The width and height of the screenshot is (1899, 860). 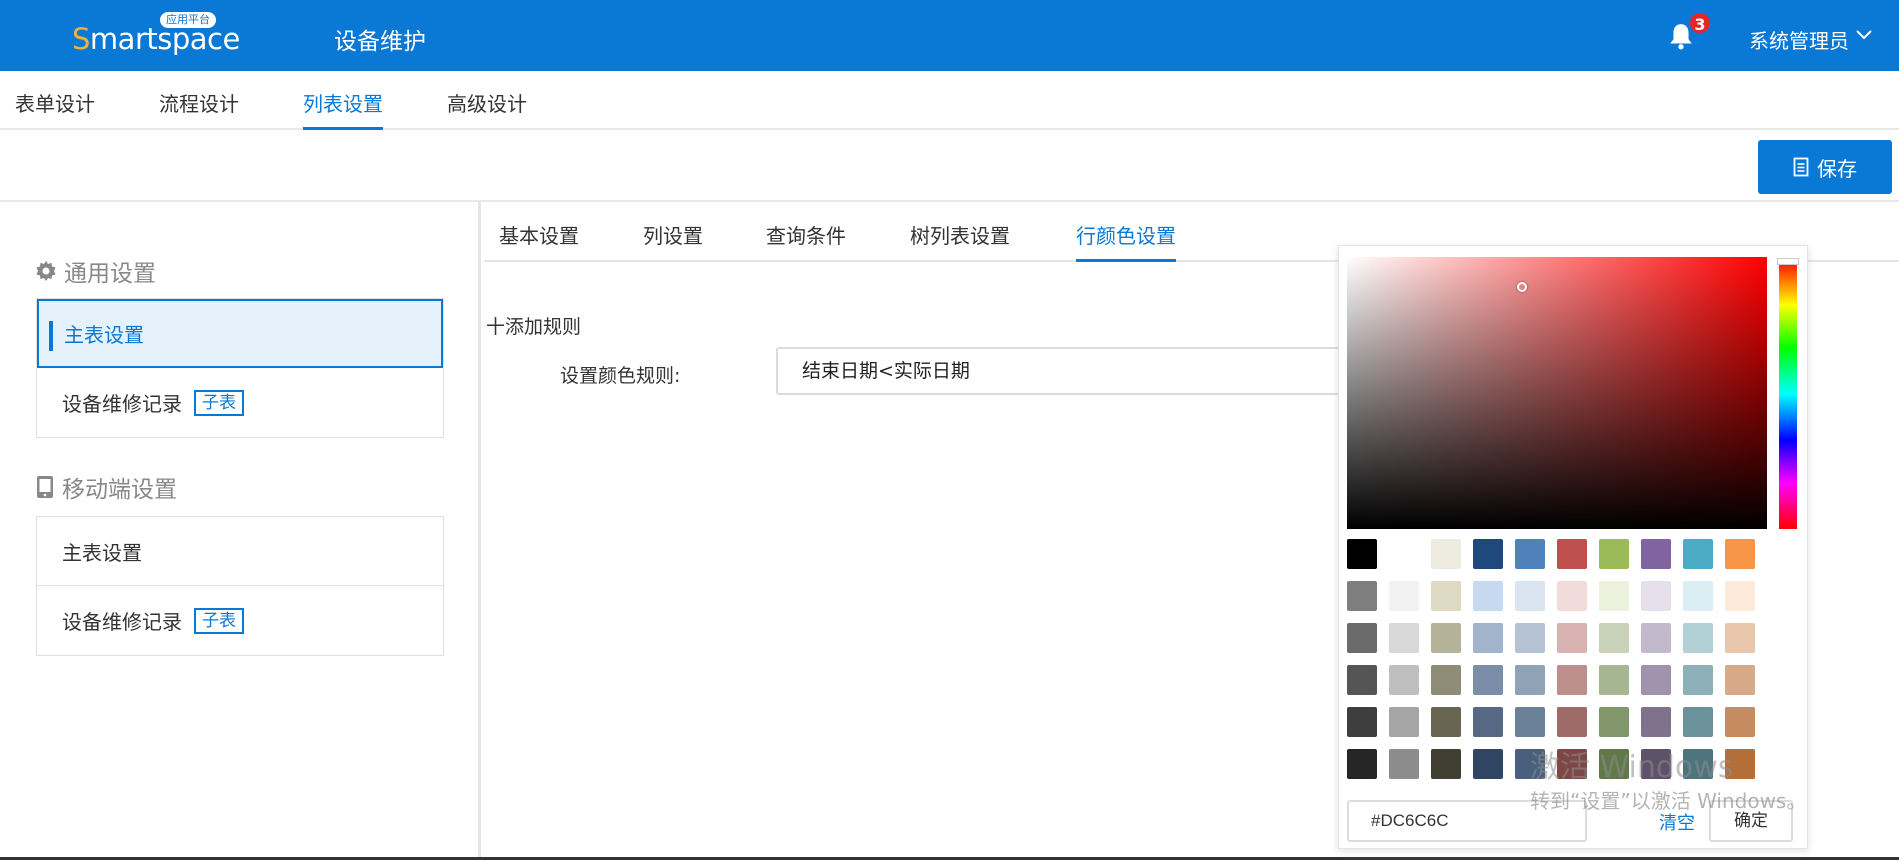 I want to click on document-icon, so click(x=1801, y=167).